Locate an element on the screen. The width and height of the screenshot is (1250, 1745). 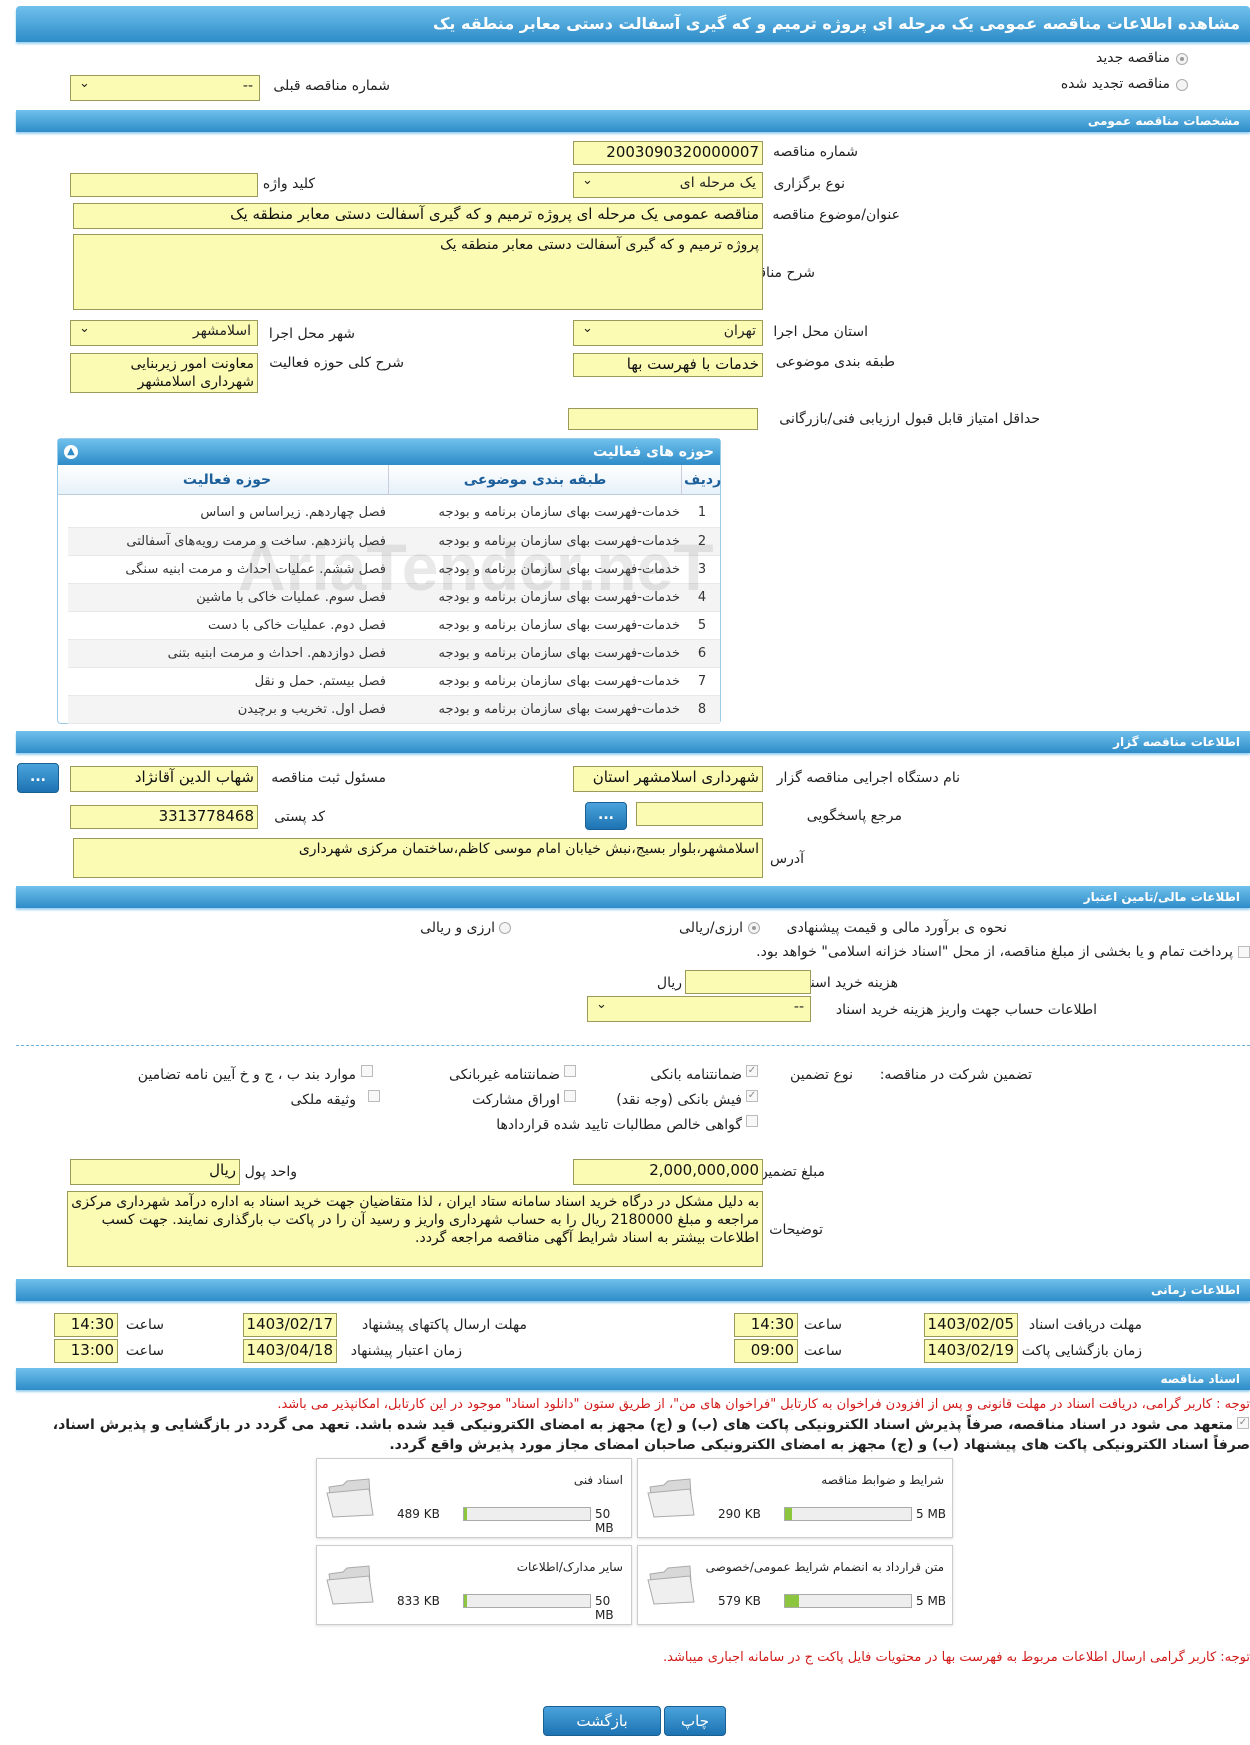
col-activity: حوزه فعالیت is located at coordinates (227, 480).